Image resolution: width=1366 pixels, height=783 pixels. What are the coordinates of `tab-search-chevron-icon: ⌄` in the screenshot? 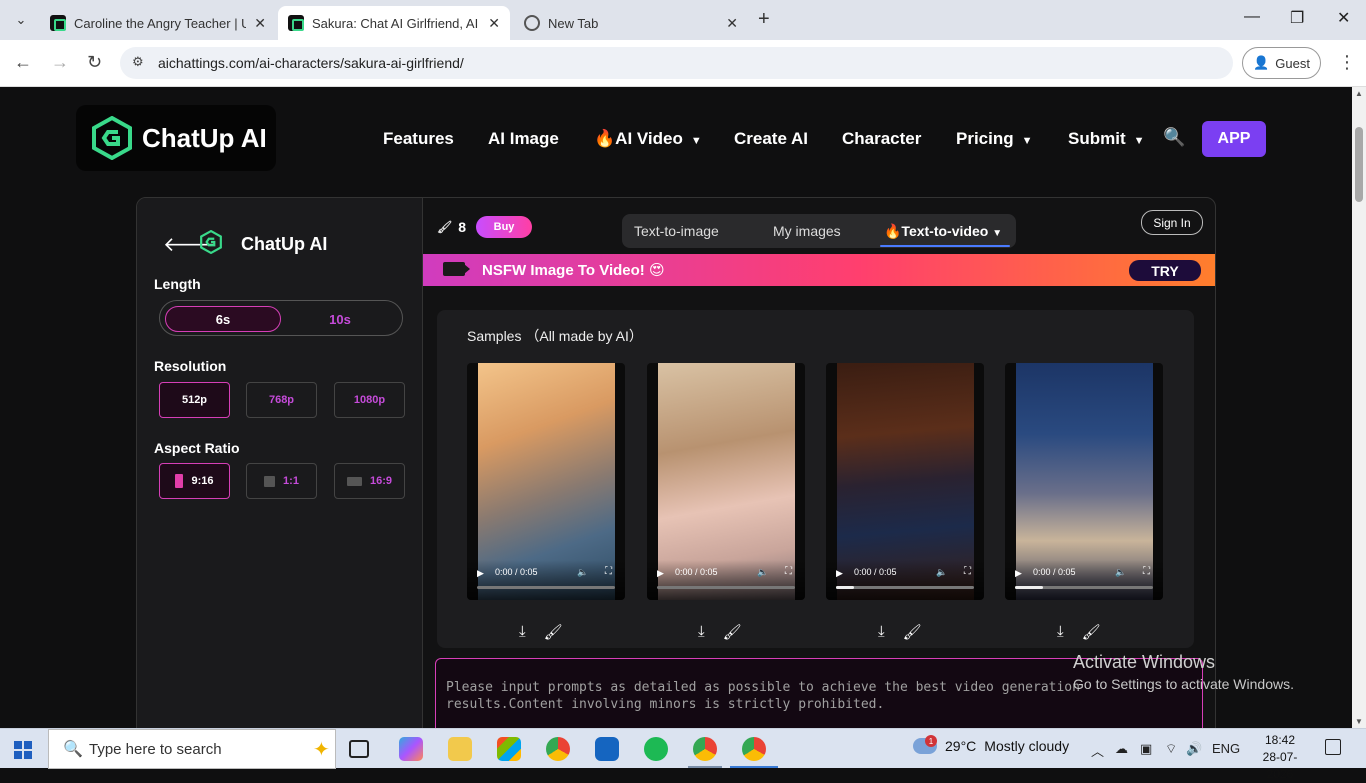 It's located at (21, 20).